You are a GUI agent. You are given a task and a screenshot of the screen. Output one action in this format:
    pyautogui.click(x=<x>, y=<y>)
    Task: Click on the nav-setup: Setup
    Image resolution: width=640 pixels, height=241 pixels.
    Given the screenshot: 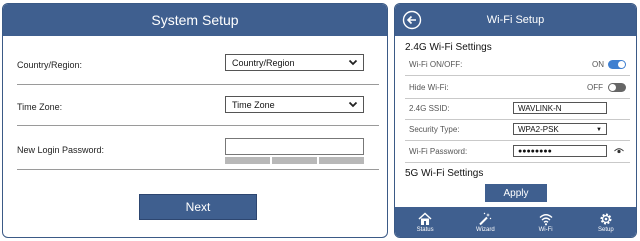 What is the action you would take?
    pyautogui.click(x=606, y=222)
    